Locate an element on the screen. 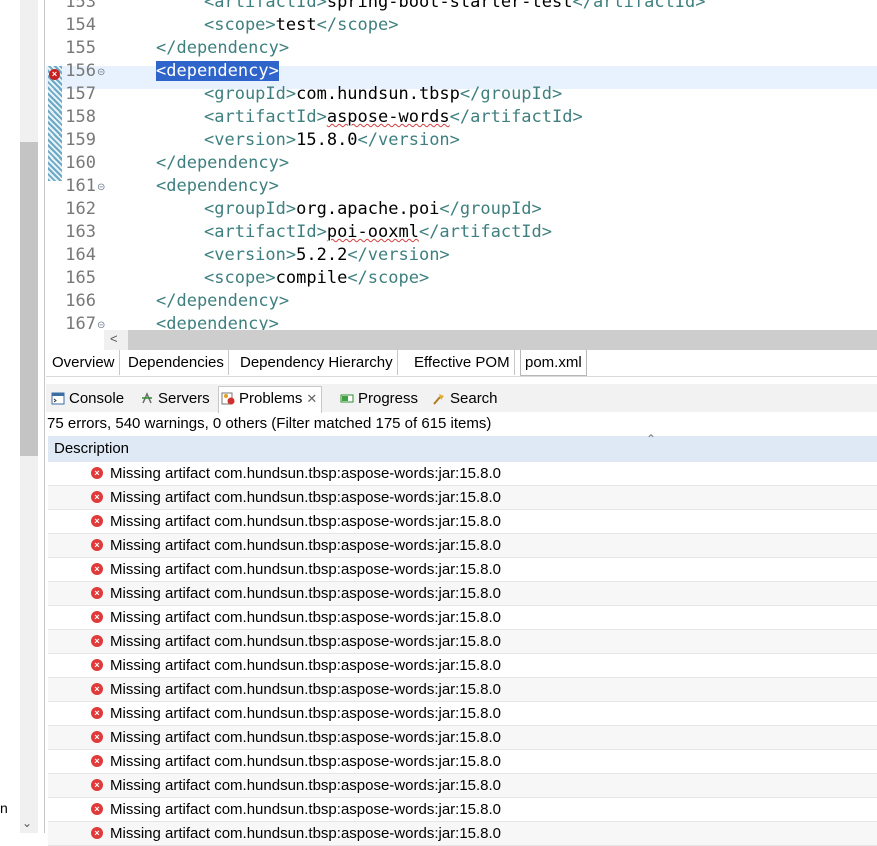  code-text: <version>15.8.0</version> is located at coordinates (332, 140).